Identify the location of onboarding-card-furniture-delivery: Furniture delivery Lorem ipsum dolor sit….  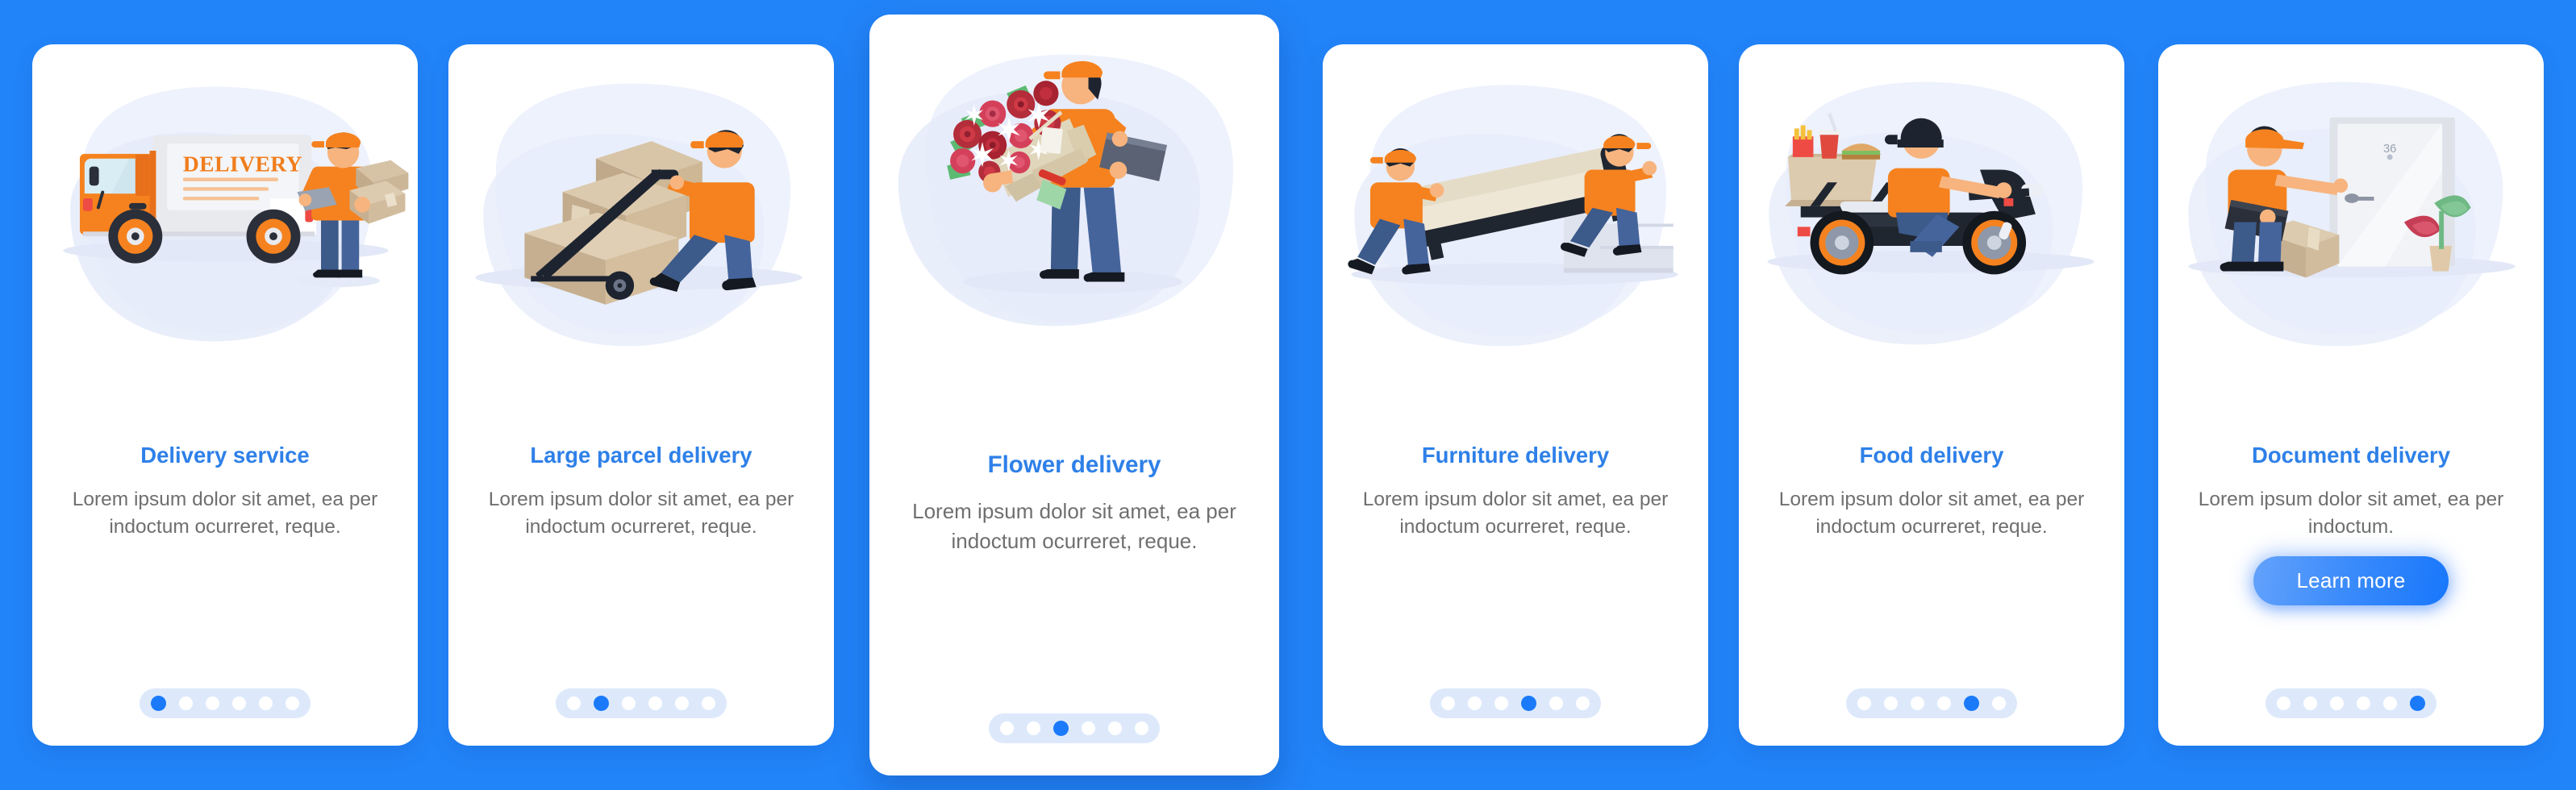
(1515, 395).